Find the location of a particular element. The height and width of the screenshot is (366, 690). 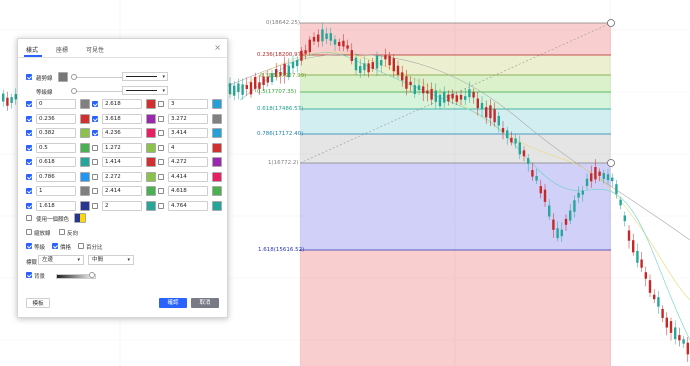

background-opacity-knob is located at coordinates (92, 275).